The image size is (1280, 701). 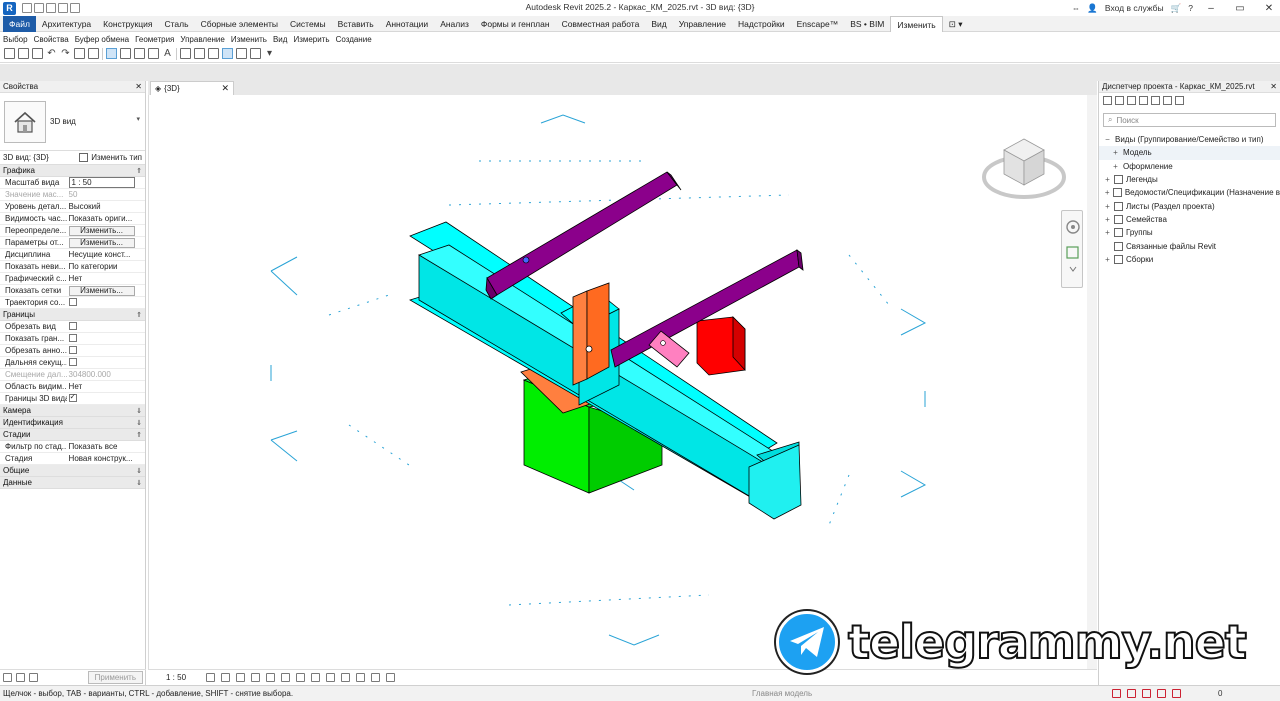 I want to click on render-icon, so click(x=271, y=677).